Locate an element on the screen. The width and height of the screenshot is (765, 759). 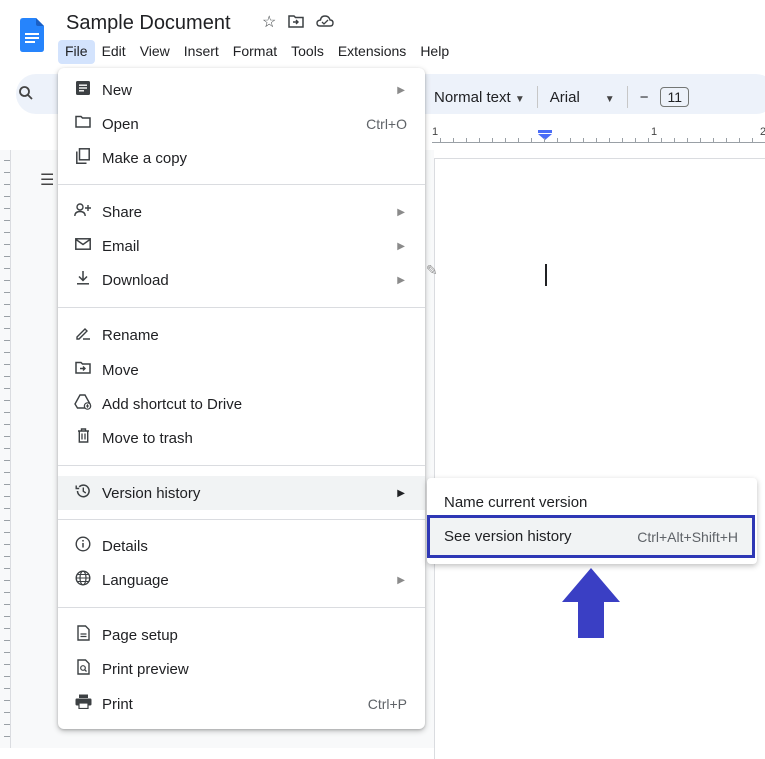
menu-item-email: Email ▶ is located at coordinates (241, 246).